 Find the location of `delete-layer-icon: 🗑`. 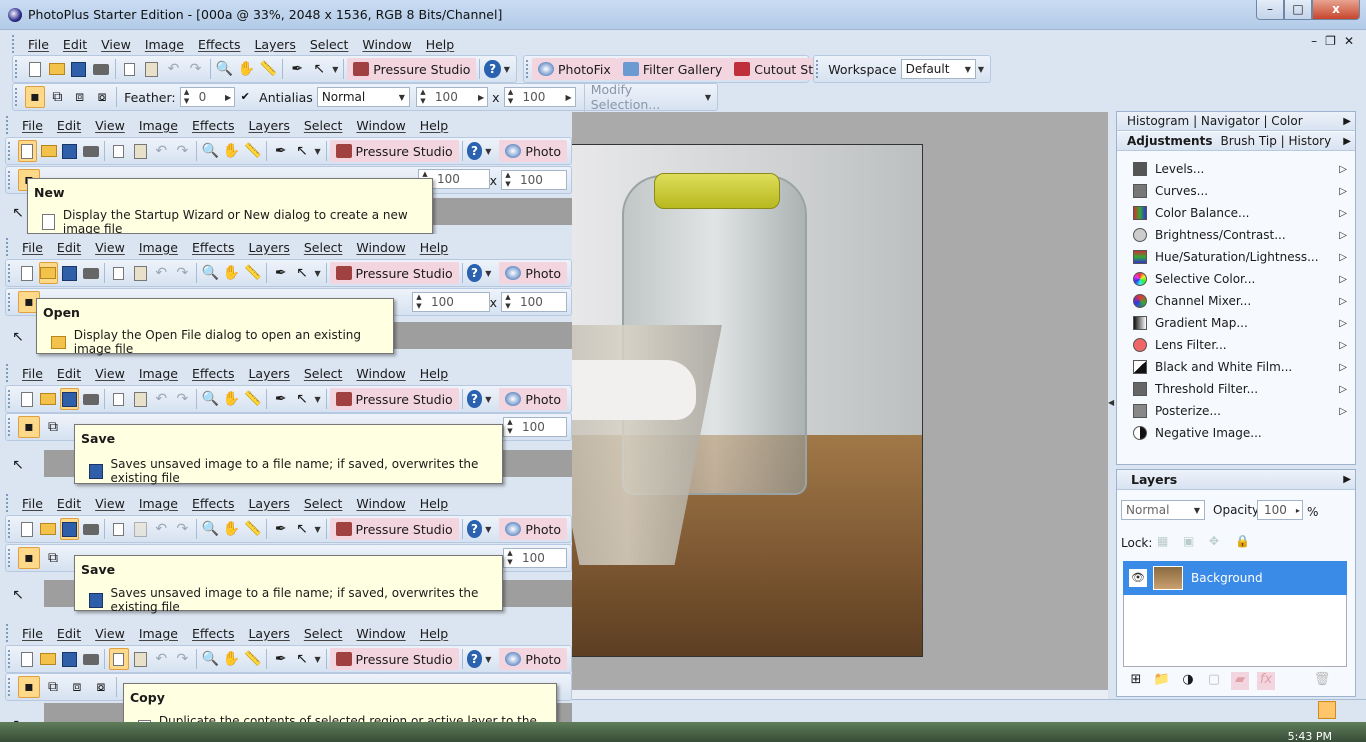

delete-layer-icon: 🗑 is located at coordinates (1322, 681).